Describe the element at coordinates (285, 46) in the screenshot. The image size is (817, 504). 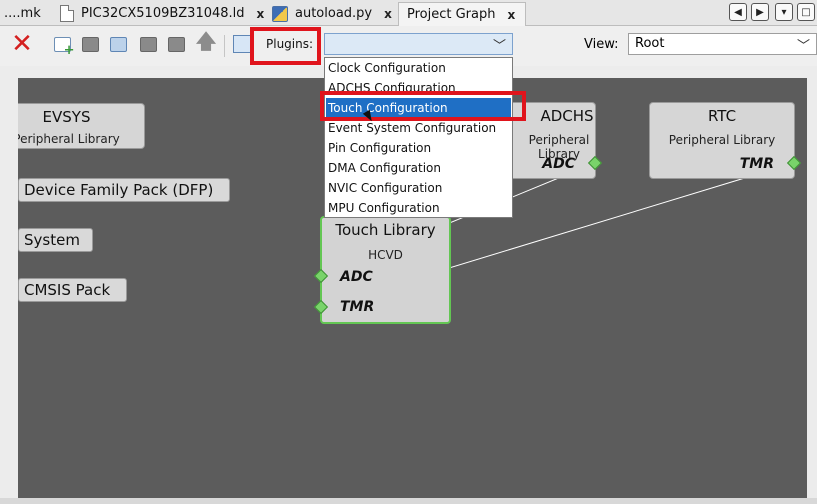
I see `plugins-highlight-box` at that location.